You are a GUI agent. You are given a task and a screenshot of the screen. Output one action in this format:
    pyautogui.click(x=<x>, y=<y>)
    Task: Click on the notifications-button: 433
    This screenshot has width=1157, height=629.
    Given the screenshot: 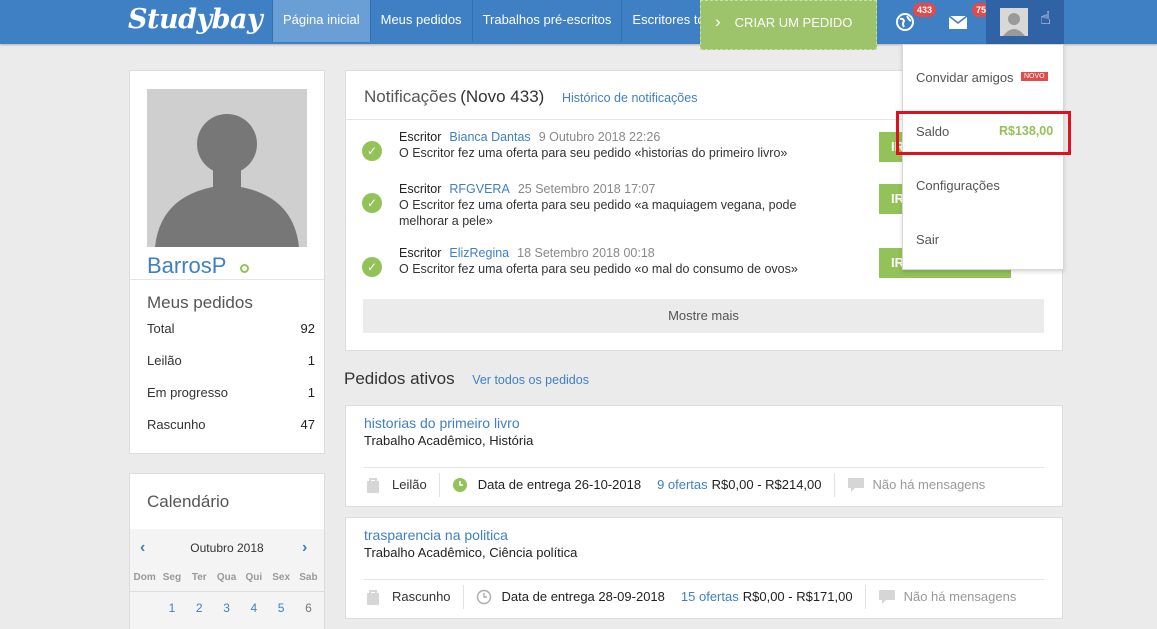 What is the action you would take?
    pyautogui.click(x=908, y=22)
    